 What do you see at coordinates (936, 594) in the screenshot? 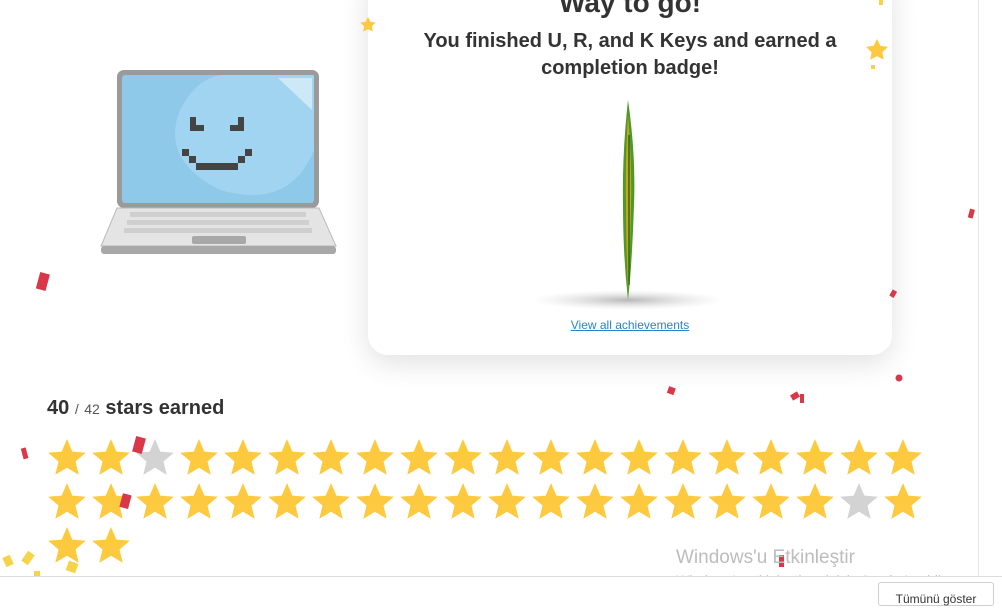
I see `show-all-button: Tümünü göster` at bounding box center [936, 594].